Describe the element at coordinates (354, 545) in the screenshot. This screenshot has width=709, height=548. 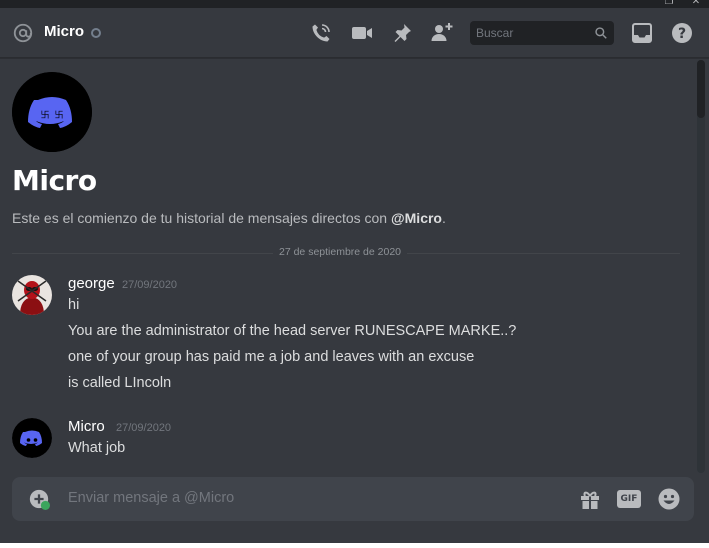
I see `window-bottom-edge` at that location.